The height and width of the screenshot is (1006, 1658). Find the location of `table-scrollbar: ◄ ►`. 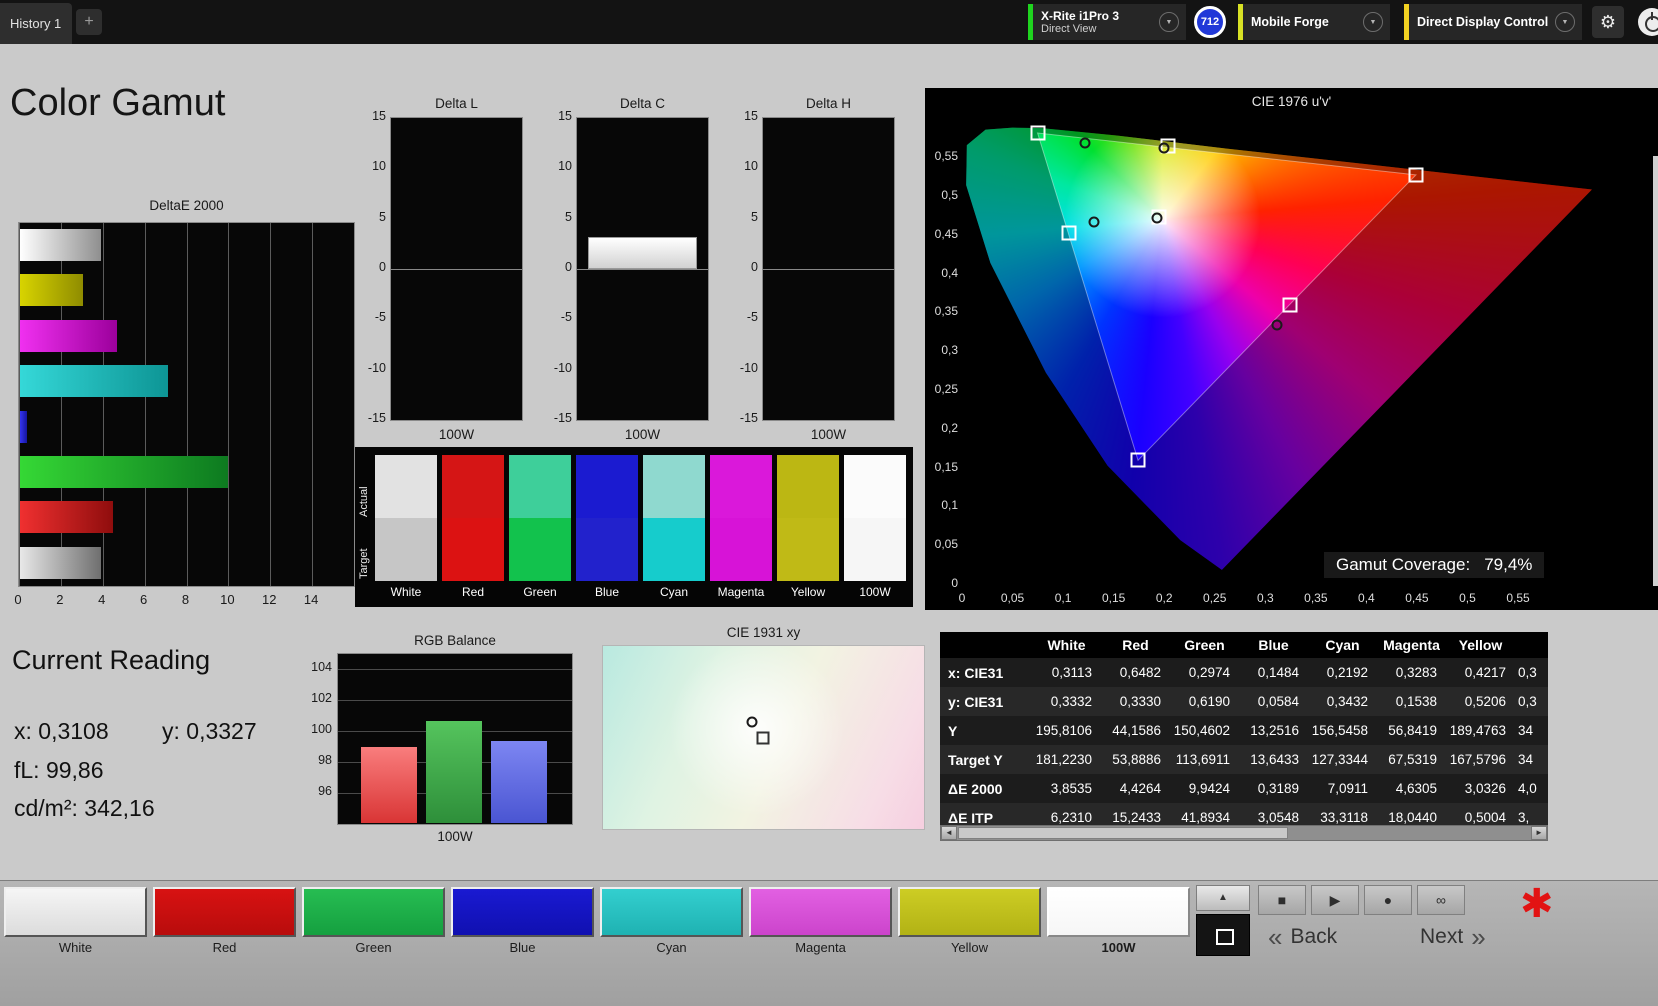

table-scrollbar: ◄ ► is located at coordinates (1244, 833).